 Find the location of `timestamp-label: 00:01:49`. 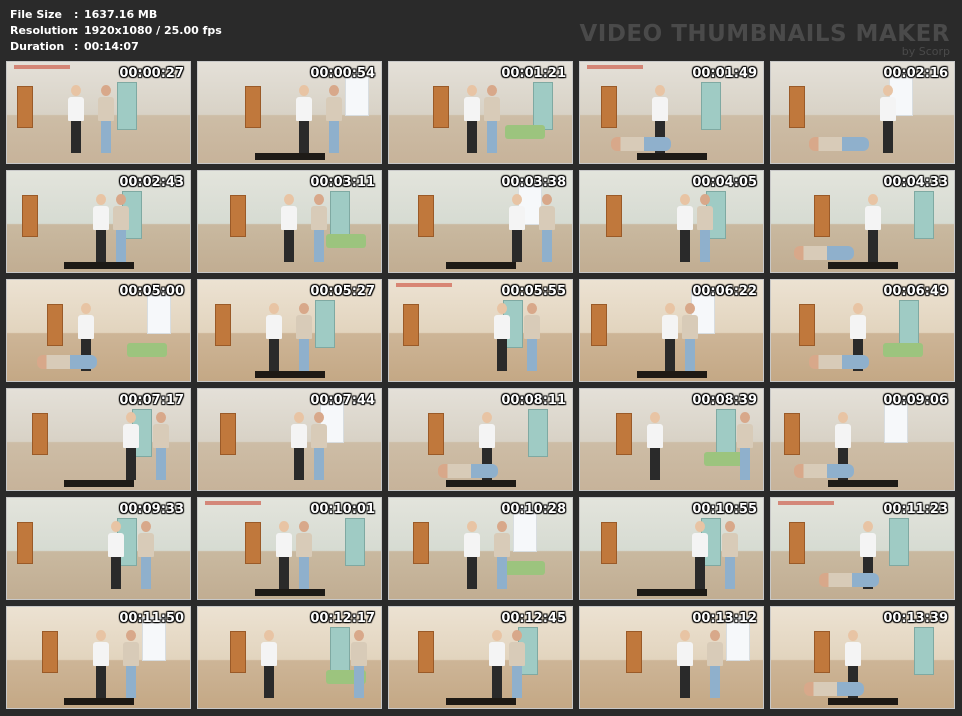

timestamp-label: 00:01:49 is located at coordinates (724, 73).